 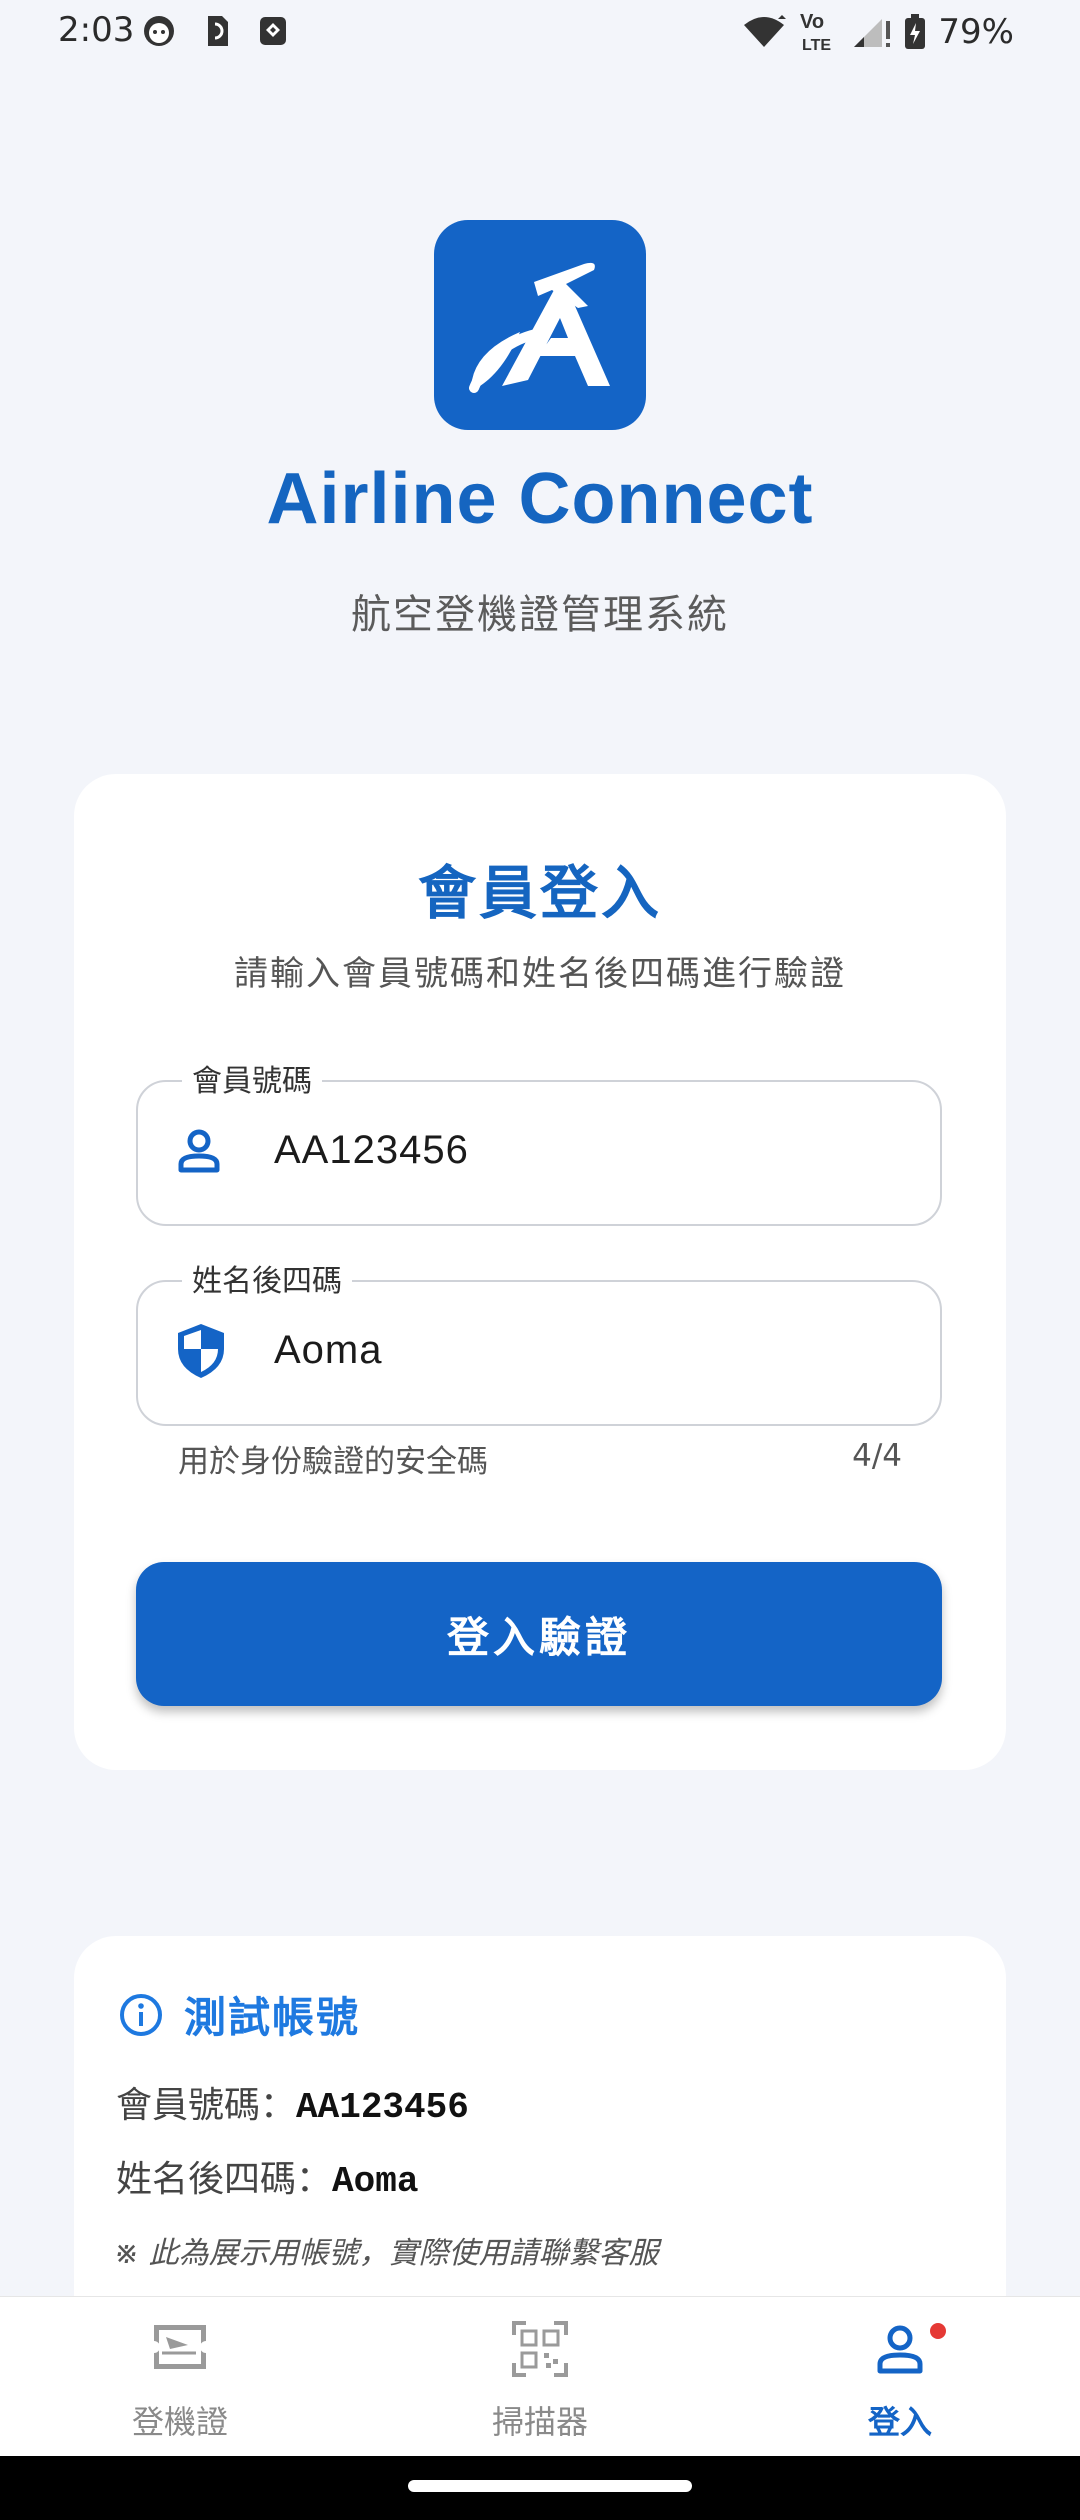 What do you see at coordinates (550, 2486) in the screenshot?
I see `home-gesture-handle` at bounding box center [550, 2486].